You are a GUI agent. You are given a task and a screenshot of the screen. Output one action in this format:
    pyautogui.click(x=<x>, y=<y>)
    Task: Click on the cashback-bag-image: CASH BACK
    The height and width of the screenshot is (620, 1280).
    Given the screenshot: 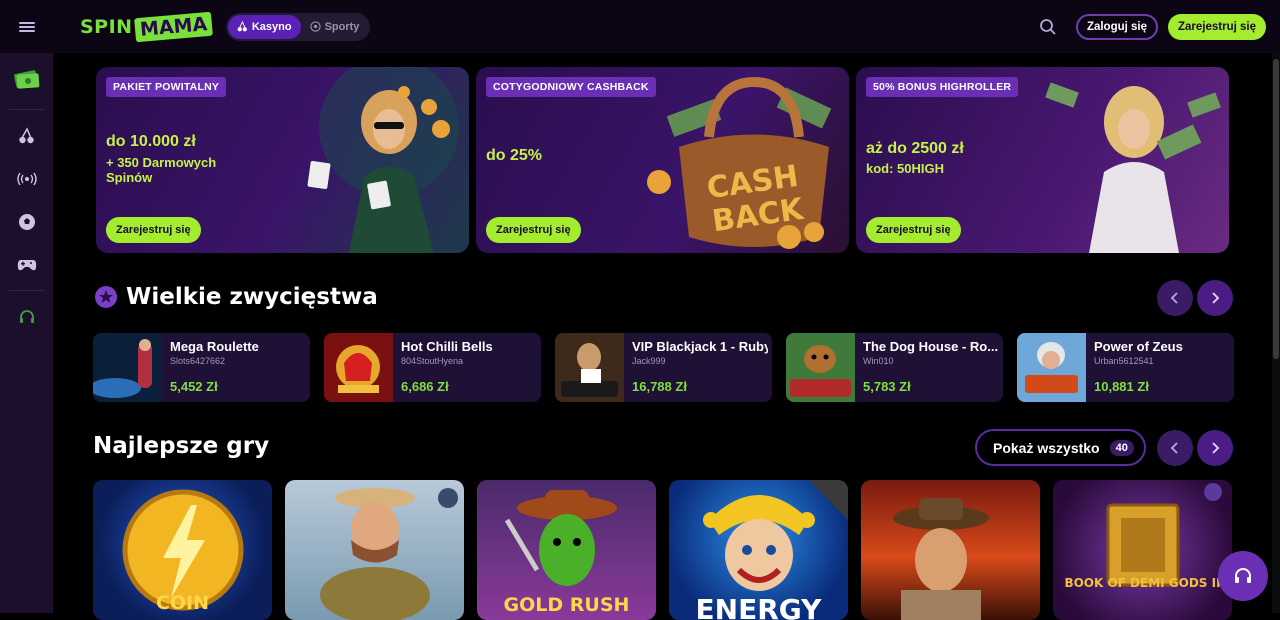 What is the action you would take?
    pyautogui.click(x=739, y=162)
    